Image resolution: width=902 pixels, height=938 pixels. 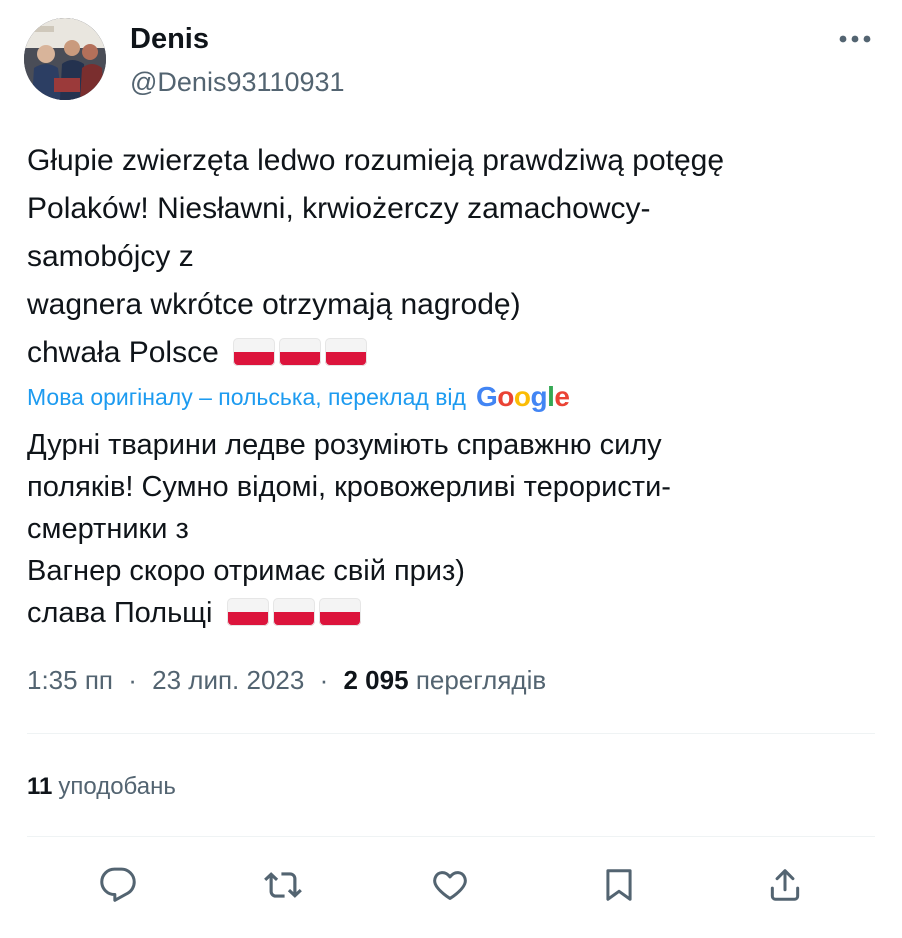 What do you see at coordinates (237, 39) in the screenshot?
I see `author-display-name: Denis` at bounding box center [237, 39].